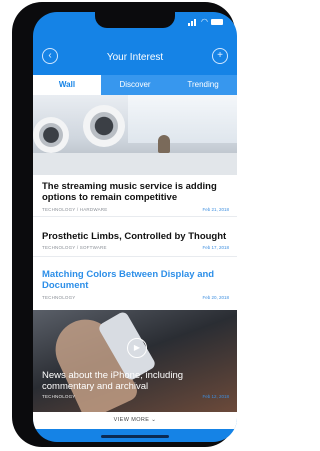  I want to click on app-header: ‹ Your Interest +, so click(135, 58).